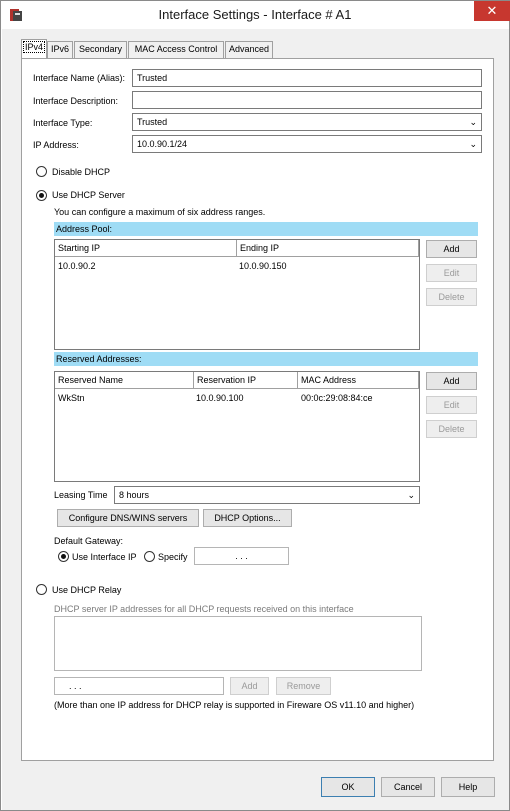 This screenshot has height=811, width=510. What do you see at coordinates (249, 49) in the screenshot?
I see `tab-advanced: Advanced` at bounding box center [249, 49].